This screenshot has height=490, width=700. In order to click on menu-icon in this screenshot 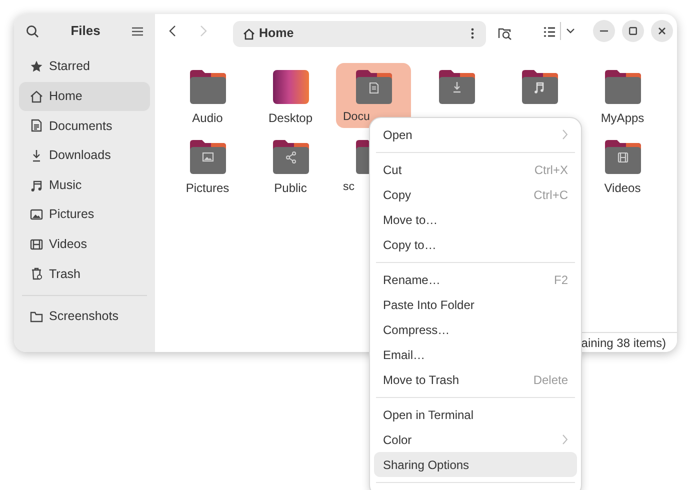, I will do `click(137, 31)`.